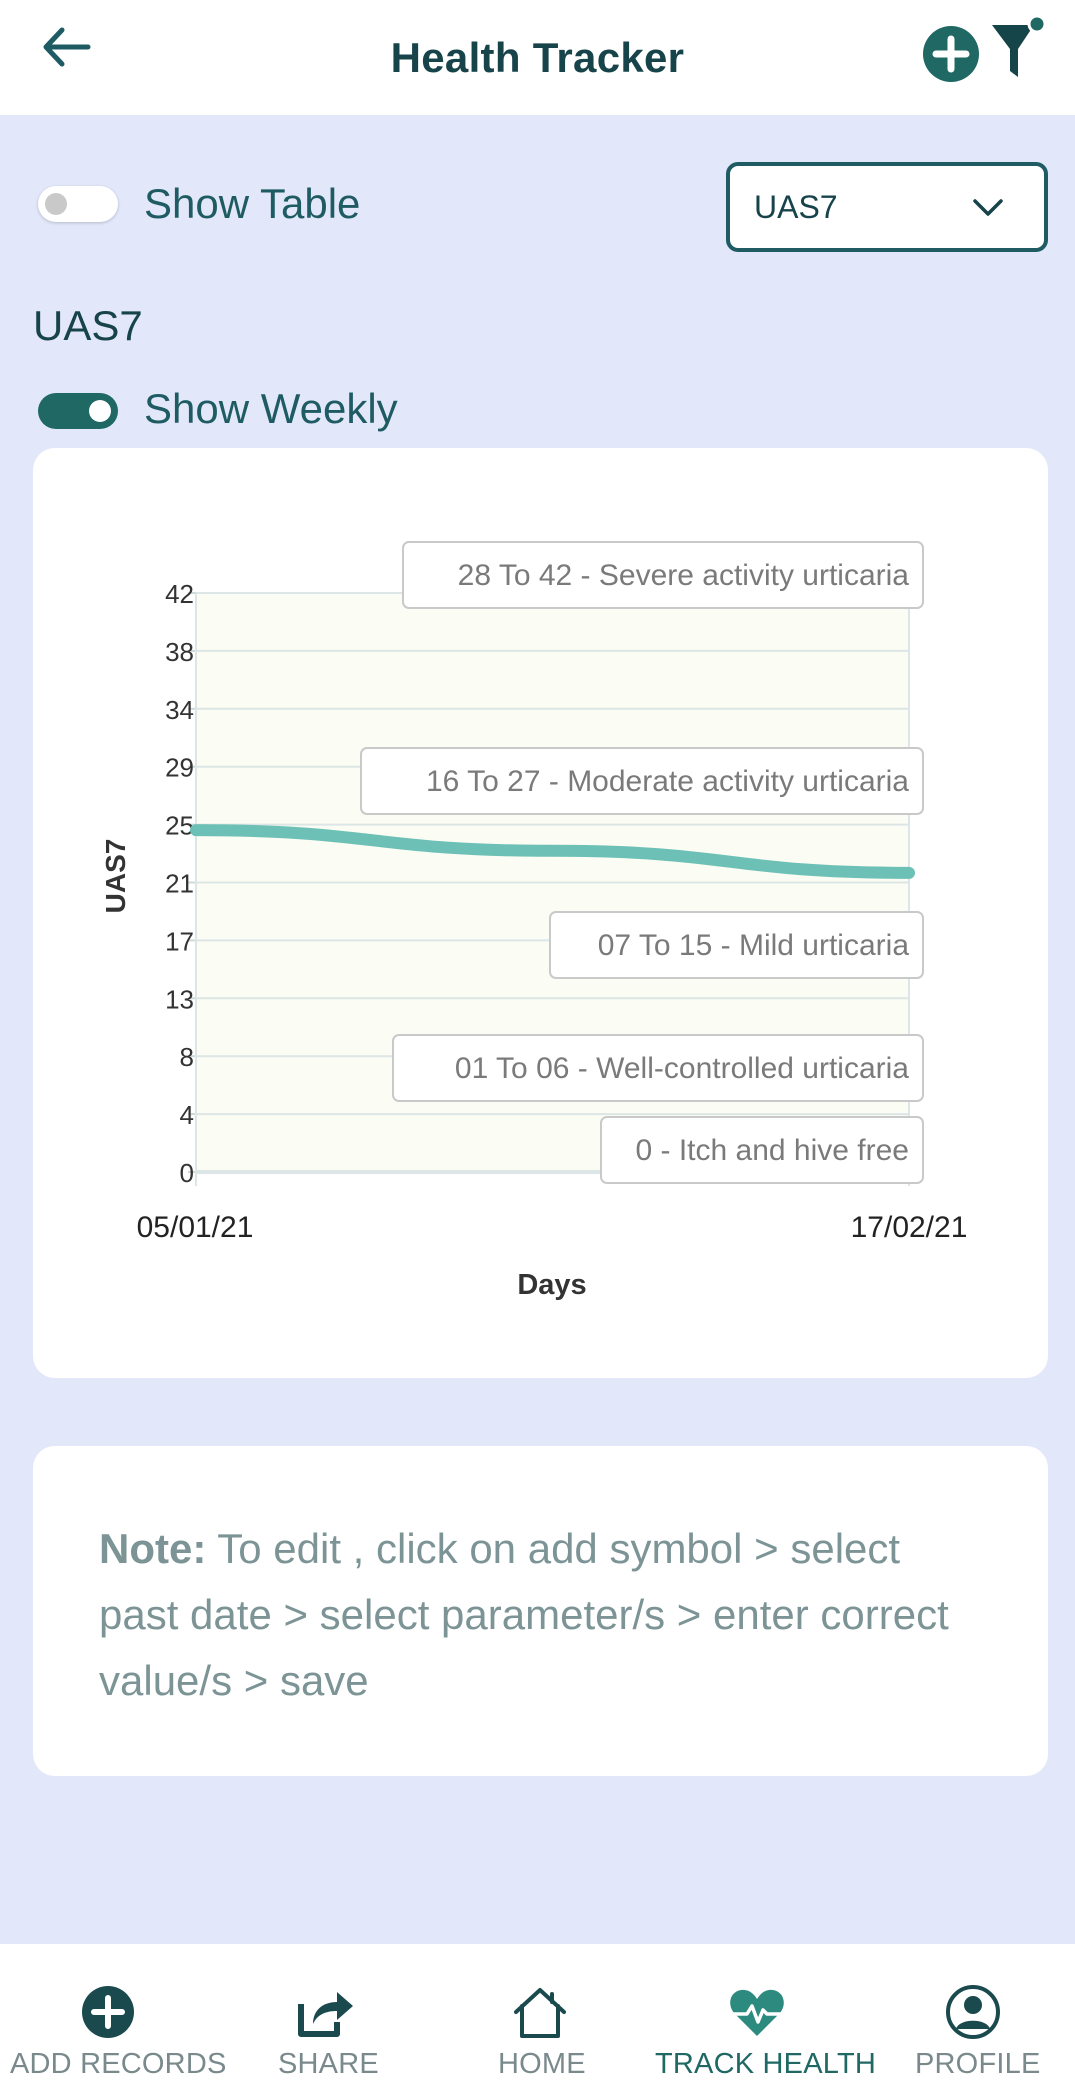  Describe the element at coordinates (540, 2013) in the screenshot. I see `home-icon` at that location.